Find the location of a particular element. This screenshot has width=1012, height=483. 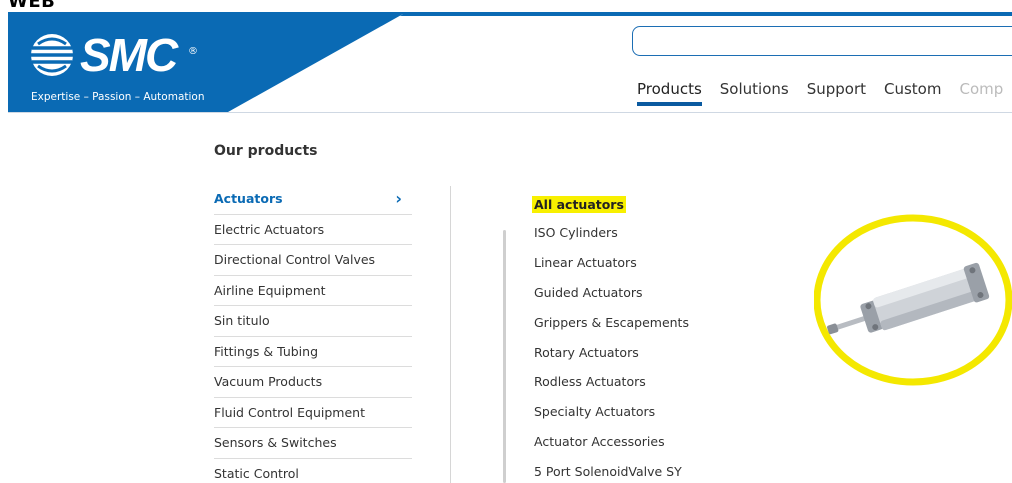

search-input is located at coordinates (822, 41).